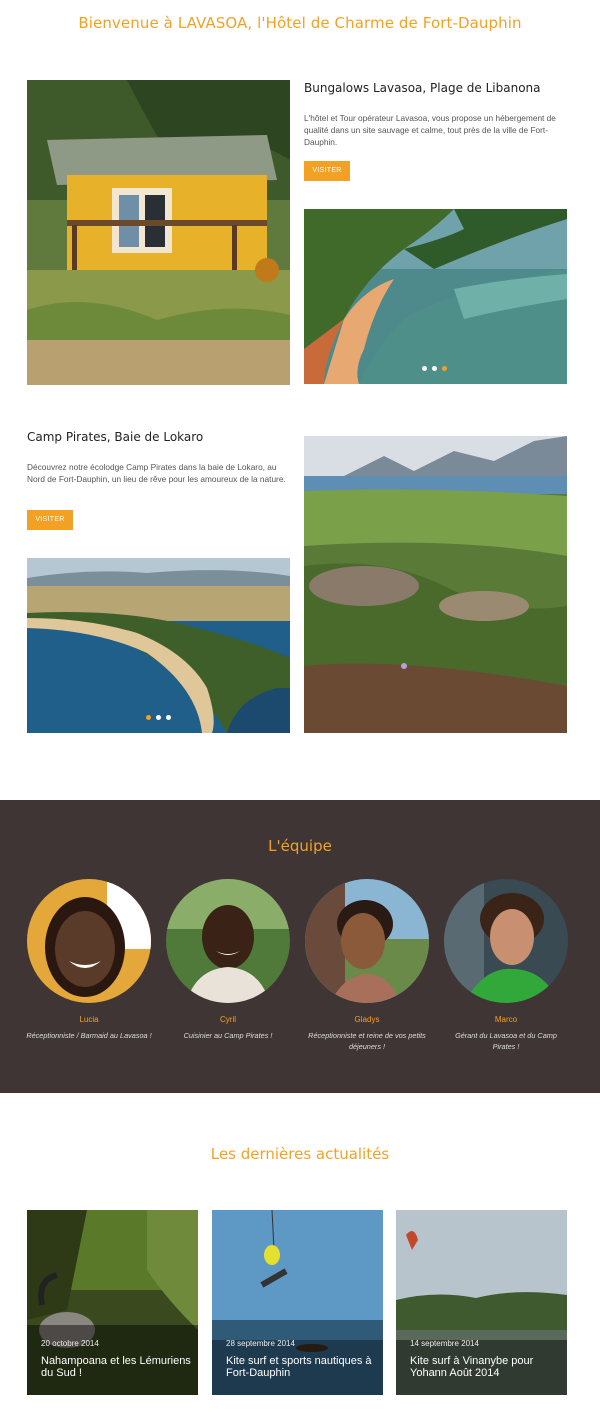 This screenshot has height=1423, width=600. What do you see at coordinates (89, 1035) in the screenshot?
I see `member-role: Réceptionniste / Barmaid au Lavasoa !` at bounding box center [89, 1035].